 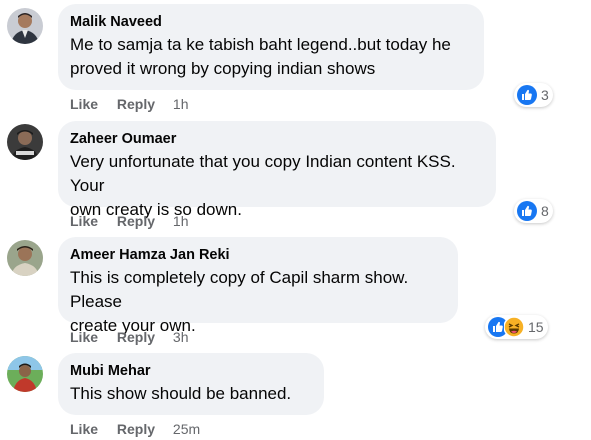 I want to click on comment-bubble: Mubi Mehar This show should be banned., so click(x=191, y=384).